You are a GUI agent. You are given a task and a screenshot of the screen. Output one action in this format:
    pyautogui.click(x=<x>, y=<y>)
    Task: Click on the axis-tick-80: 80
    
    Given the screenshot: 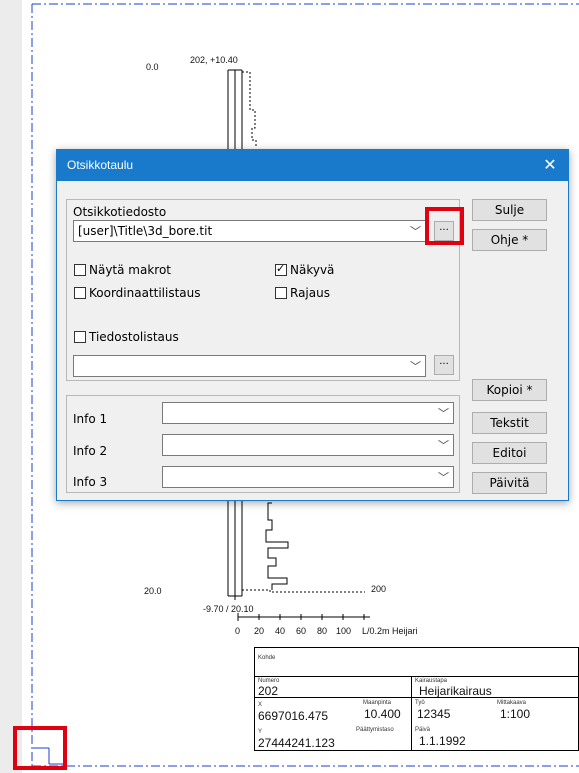 What is the action you would take?
    pyautogui.click(x=322, y=631)
    